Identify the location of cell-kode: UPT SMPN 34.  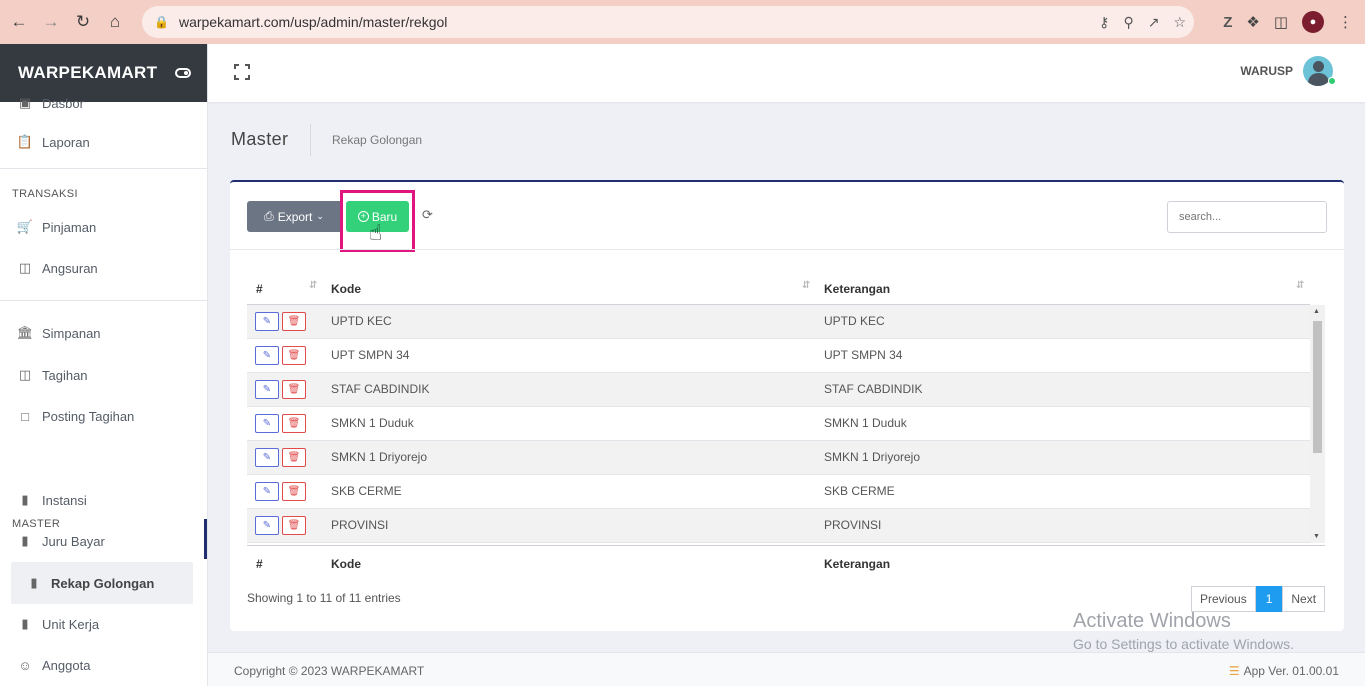
(370, 355).